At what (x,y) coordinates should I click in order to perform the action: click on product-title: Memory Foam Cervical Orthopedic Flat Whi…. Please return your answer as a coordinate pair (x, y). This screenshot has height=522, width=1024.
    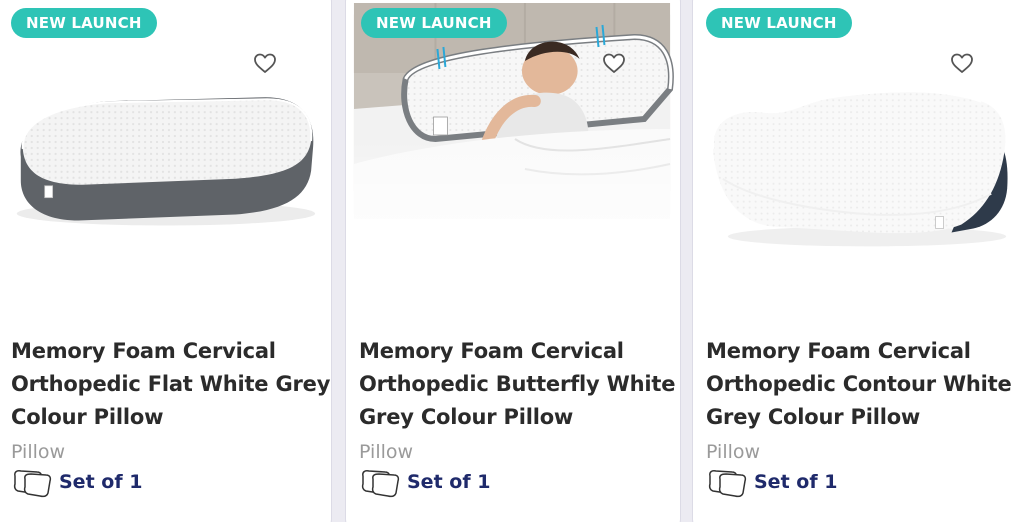
    Looking at the image, I should click on (171, 384).